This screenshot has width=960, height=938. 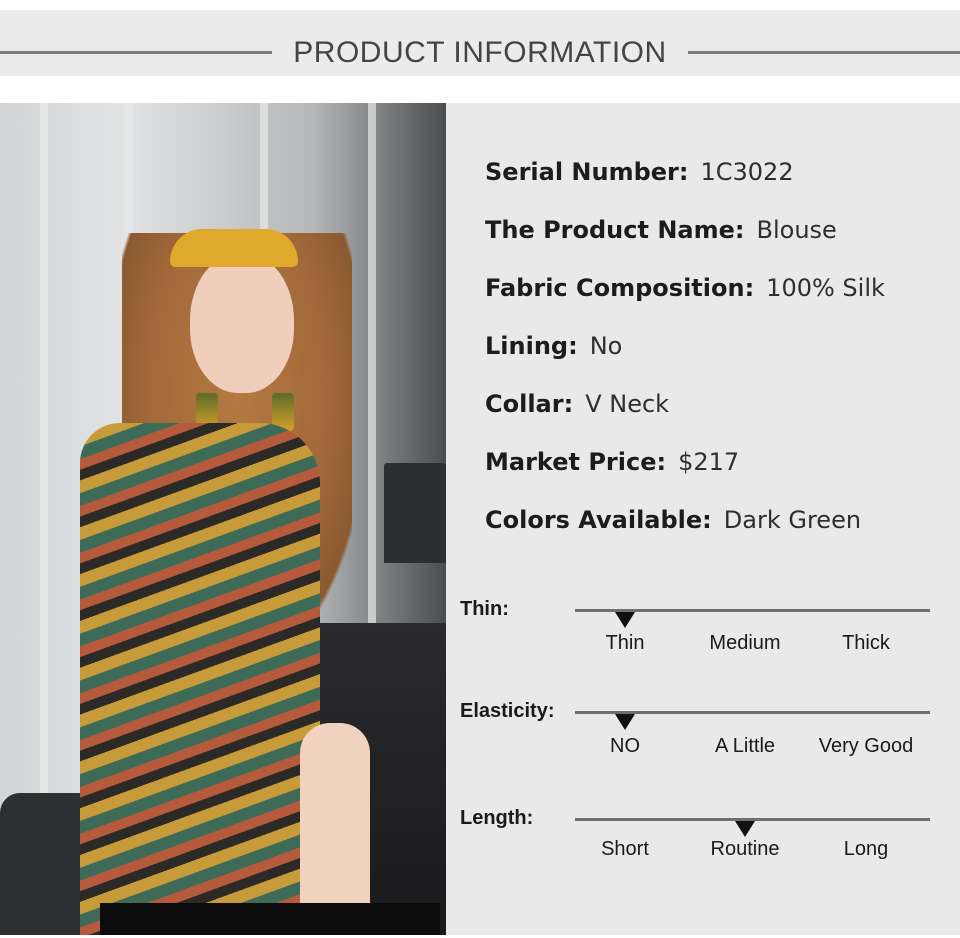 I want to click on header-rule-left, so click(x=136, y=52).